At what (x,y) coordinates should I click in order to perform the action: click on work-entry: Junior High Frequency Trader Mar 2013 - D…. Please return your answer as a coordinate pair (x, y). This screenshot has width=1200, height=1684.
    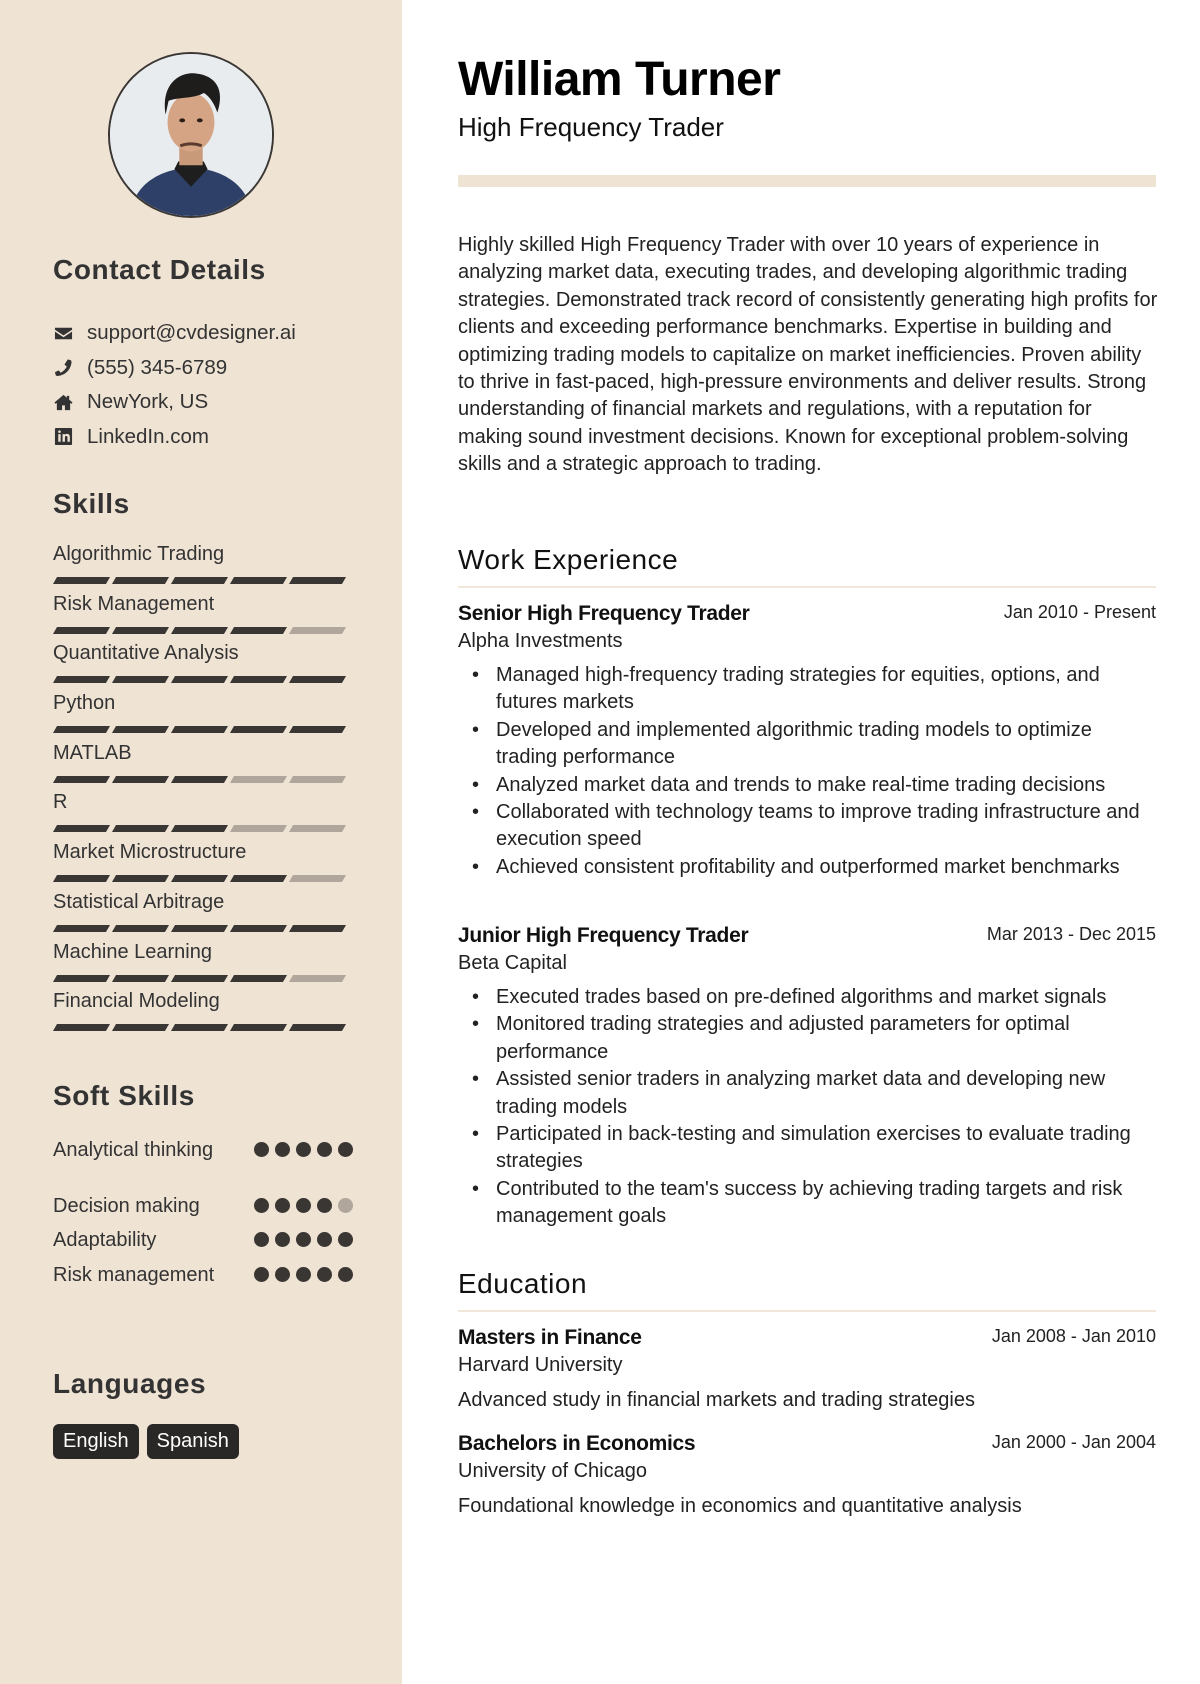
    Looking at the image, I should click on (807, 1076).